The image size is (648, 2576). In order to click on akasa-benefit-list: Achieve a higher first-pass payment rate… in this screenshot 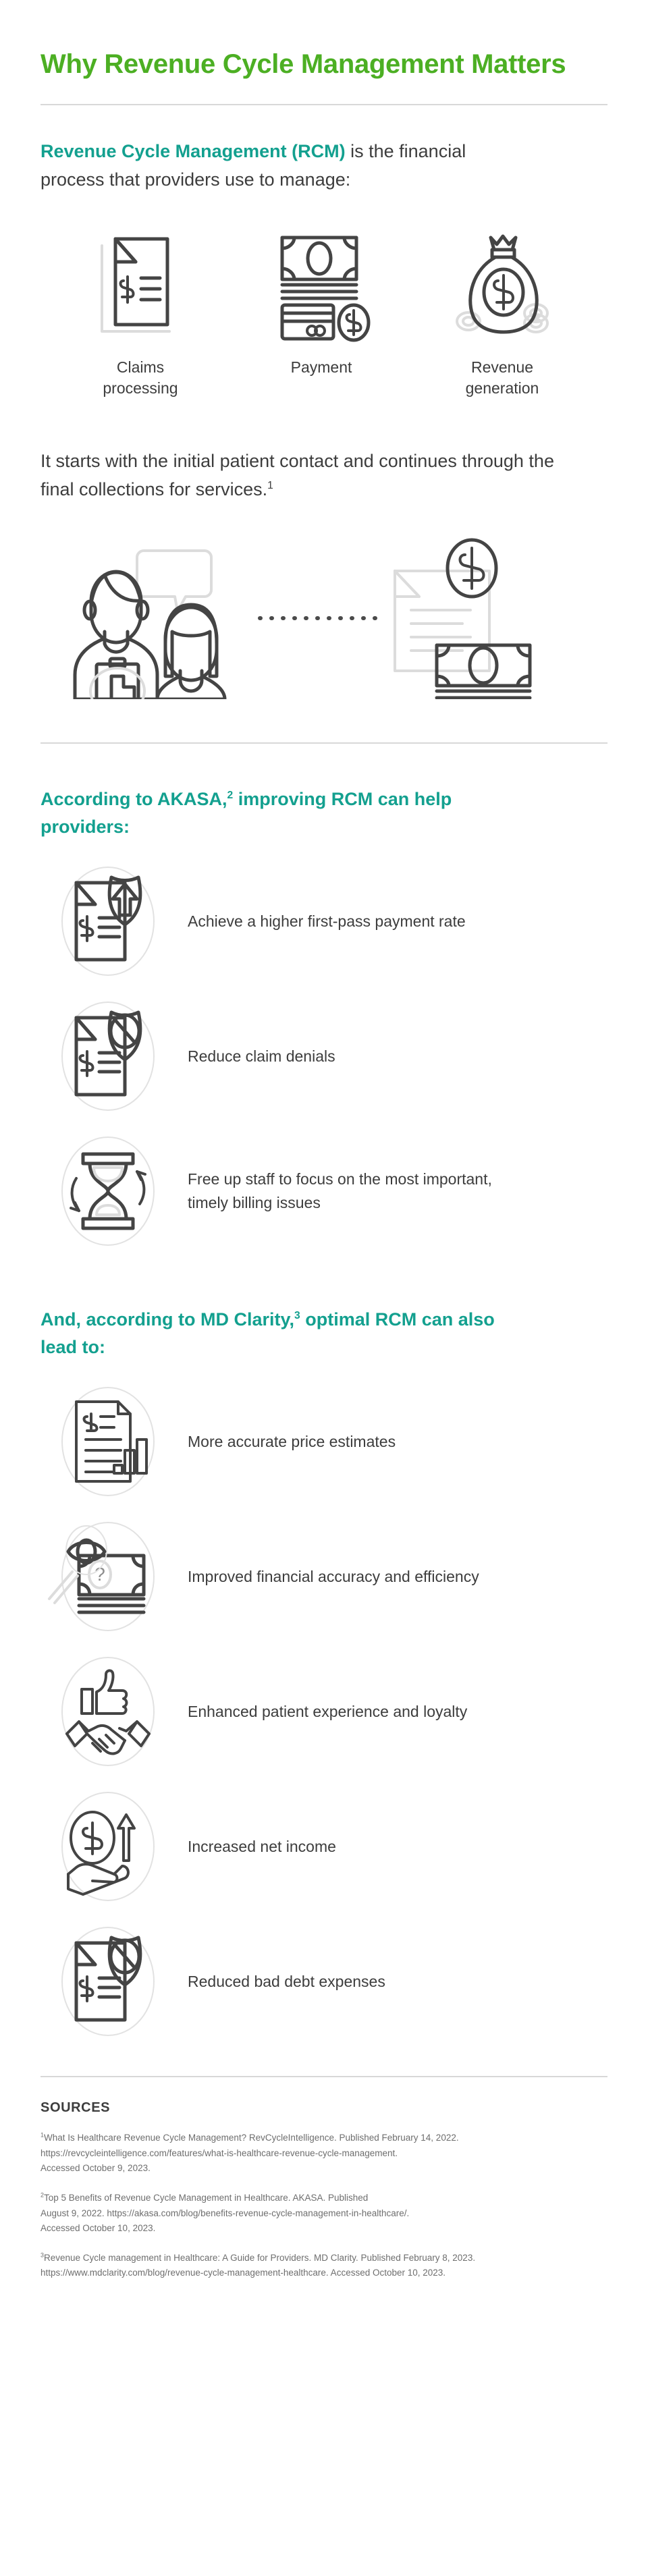, I will do `click(324, 1056)`.